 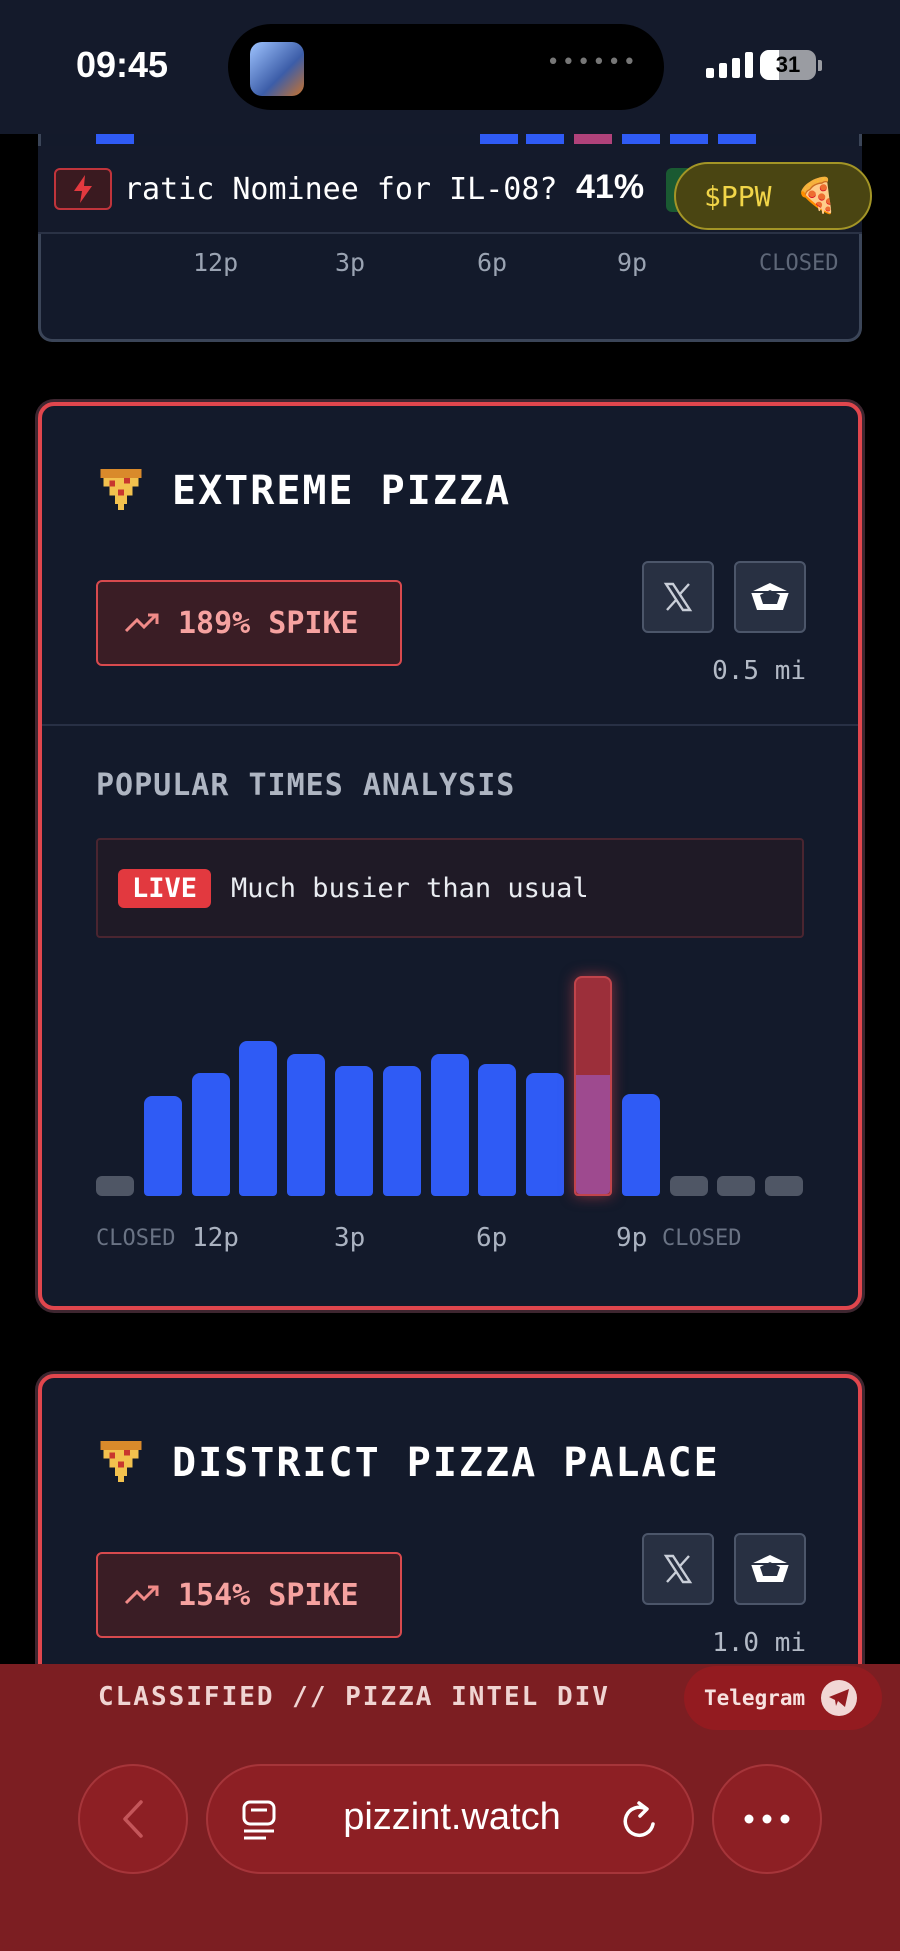 What do you see at coordinates (83, 189) in the screenshot?
I see `lightning-icon` at bounding box center [83, 189].